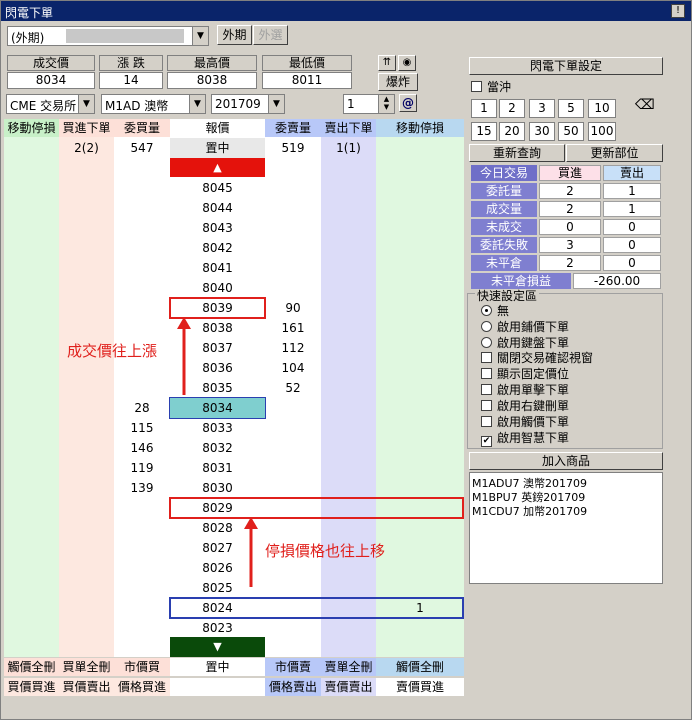 This screenshot has height=720, width=692. I want to click on footer-button: 買價買進, so click(31, 687).